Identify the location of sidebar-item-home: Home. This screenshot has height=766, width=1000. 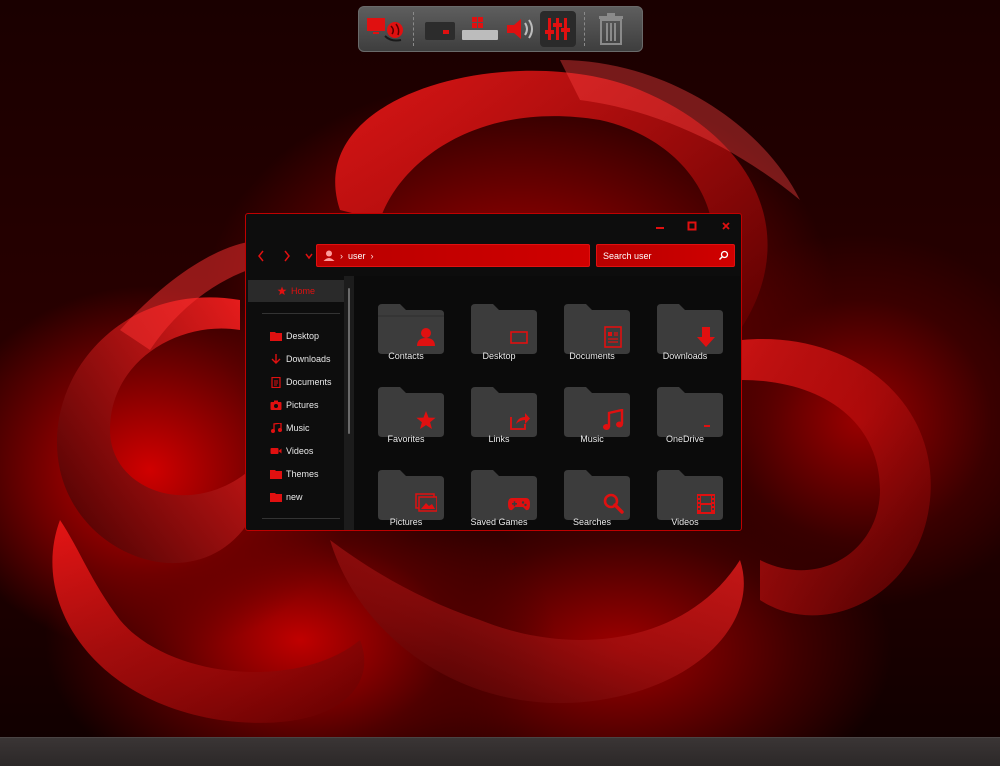
(296, 291).